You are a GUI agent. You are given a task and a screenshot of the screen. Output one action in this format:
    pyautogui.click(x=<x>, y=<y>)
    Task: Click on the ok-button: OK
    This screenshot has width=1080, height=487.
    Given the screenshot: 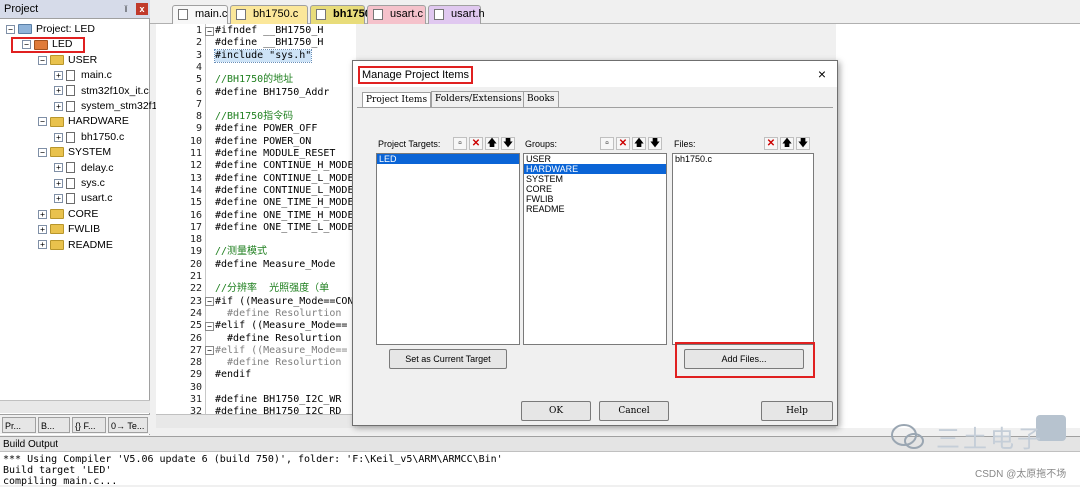 What is the action you would take?
    pyautogui.click(x=556, y=411)
    